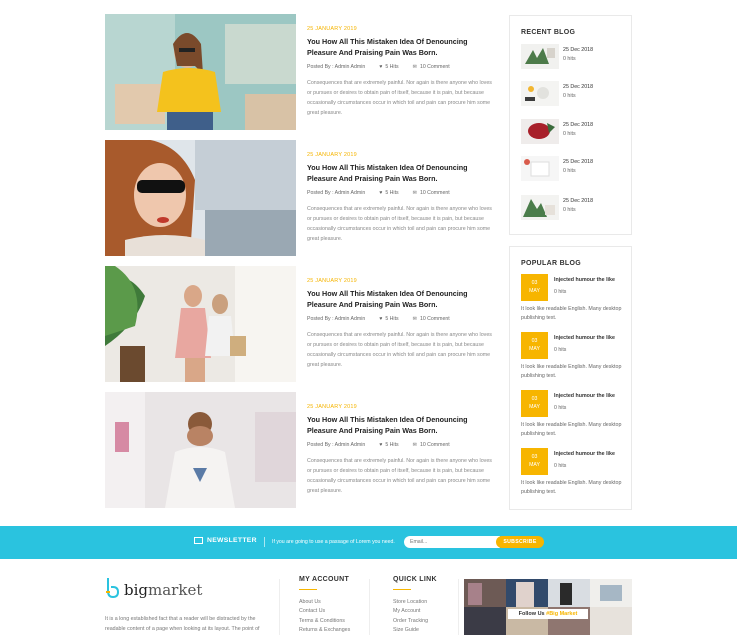 The height and width of the screenshot is (635, 737). I want to click on footer-link: Size Guide, so click(415, 630).